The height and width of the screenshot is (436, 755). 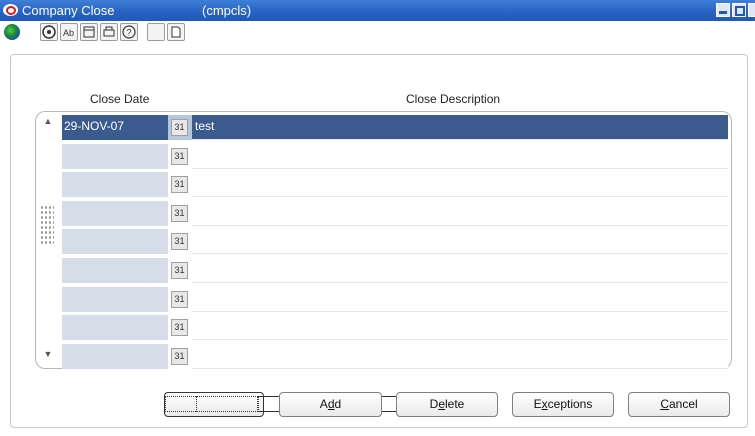 What do you see at coordinates (453, 99) in the screenshot?
I see `column-header-close-description: Close Description` at bounding box center [453, 99].